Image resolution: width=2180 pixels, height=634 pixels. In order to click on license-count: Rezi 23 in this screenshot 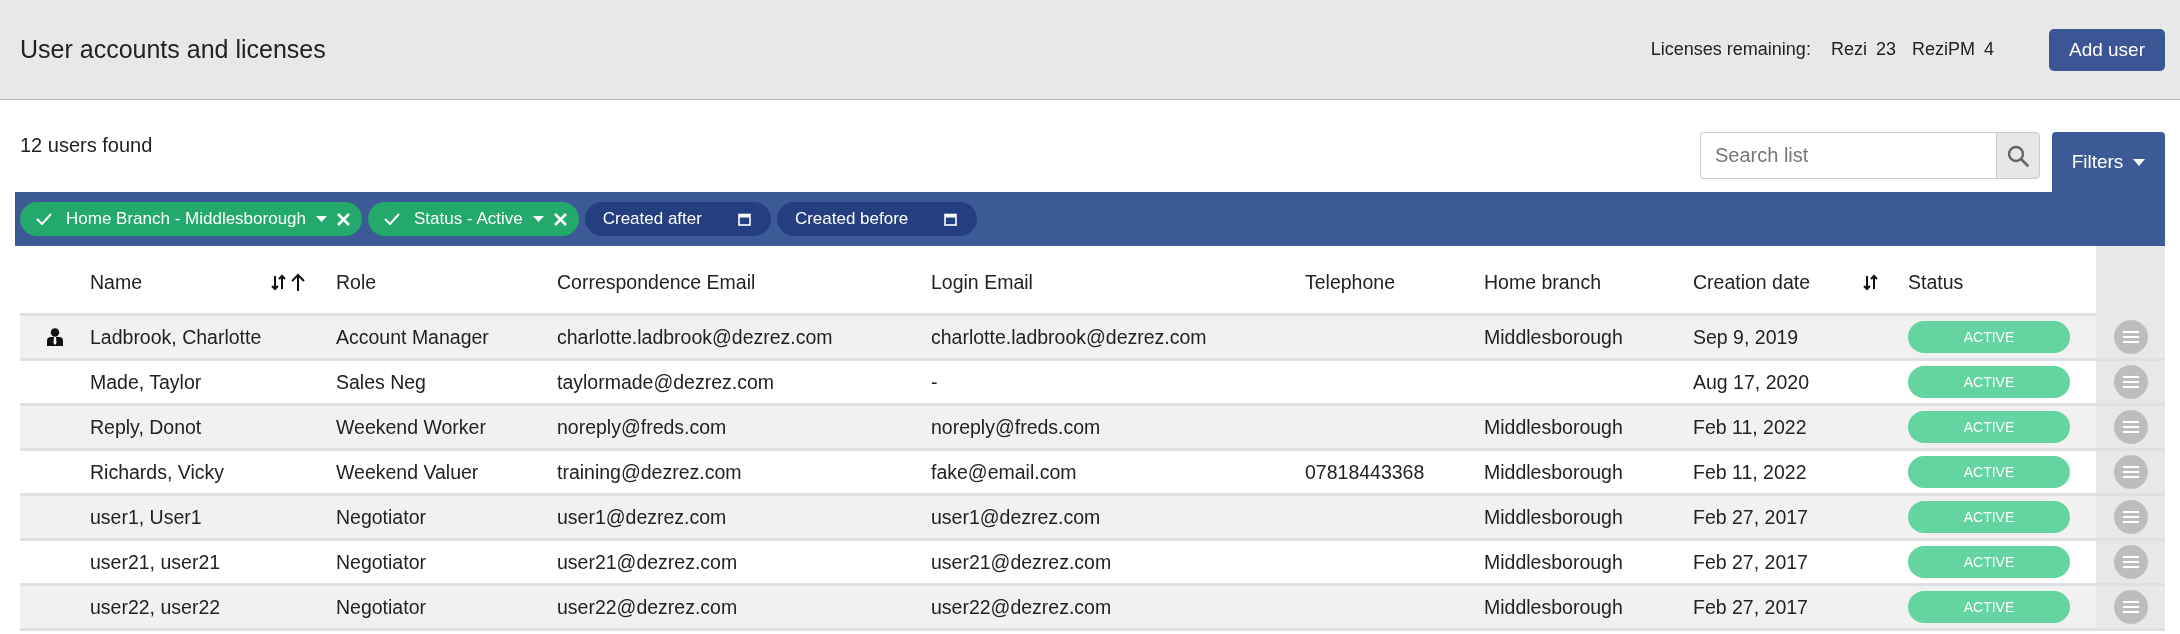, I will do `click(1863, 49)`.